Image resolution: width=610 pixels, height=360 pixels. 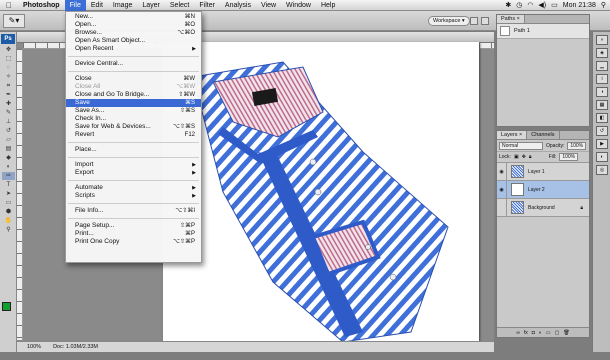 What do you see at coordinates (602, 144) in the screenshot?
I see `actions-icon: ▶` at bounding box center [602, 144].